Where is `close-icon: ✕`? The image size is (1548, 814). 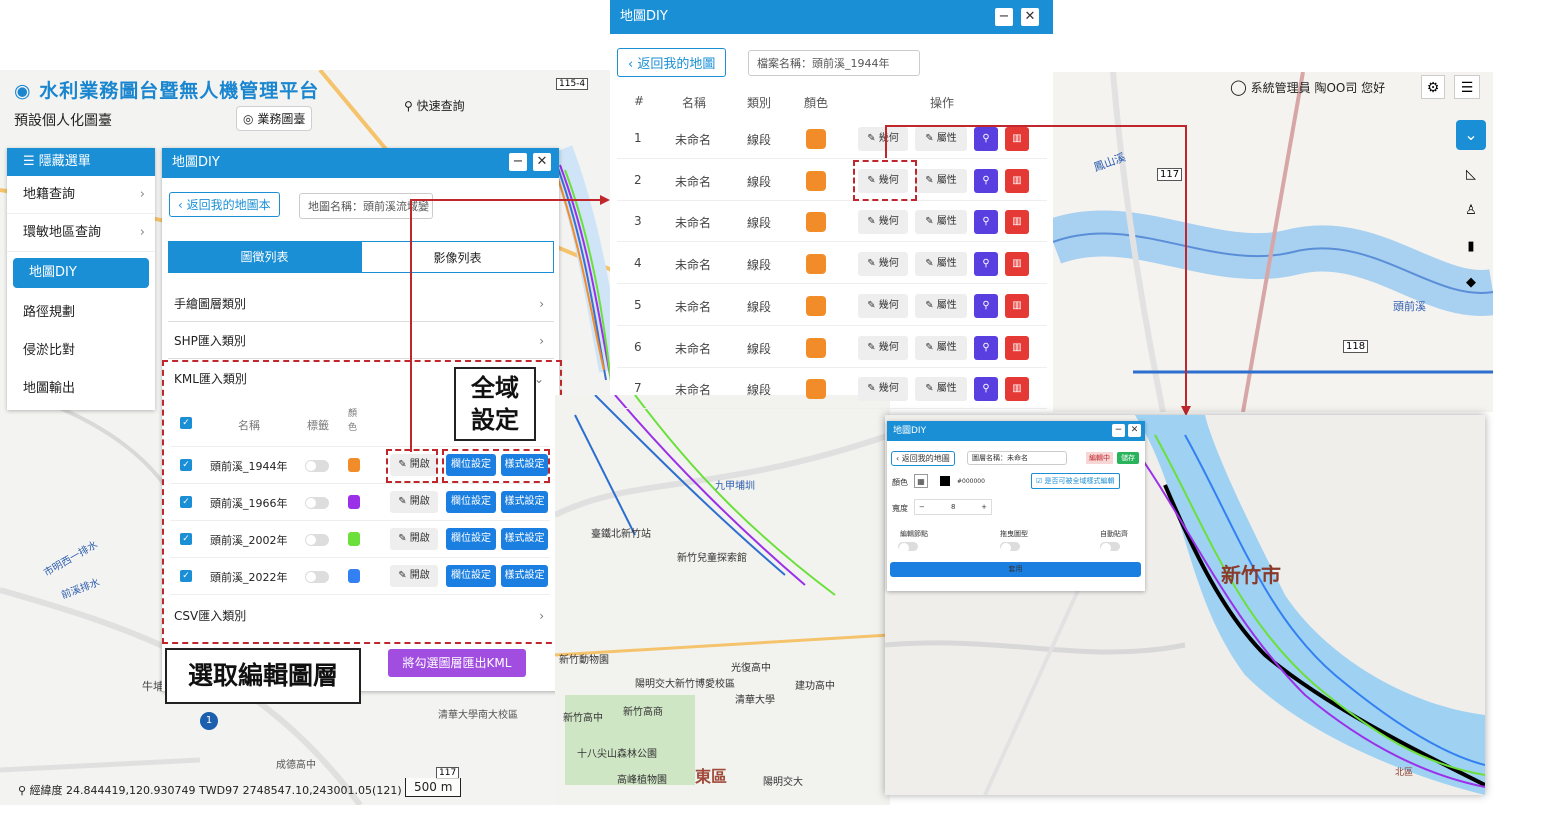
close-icon: ✕ is located at coordinates (1134, 430).